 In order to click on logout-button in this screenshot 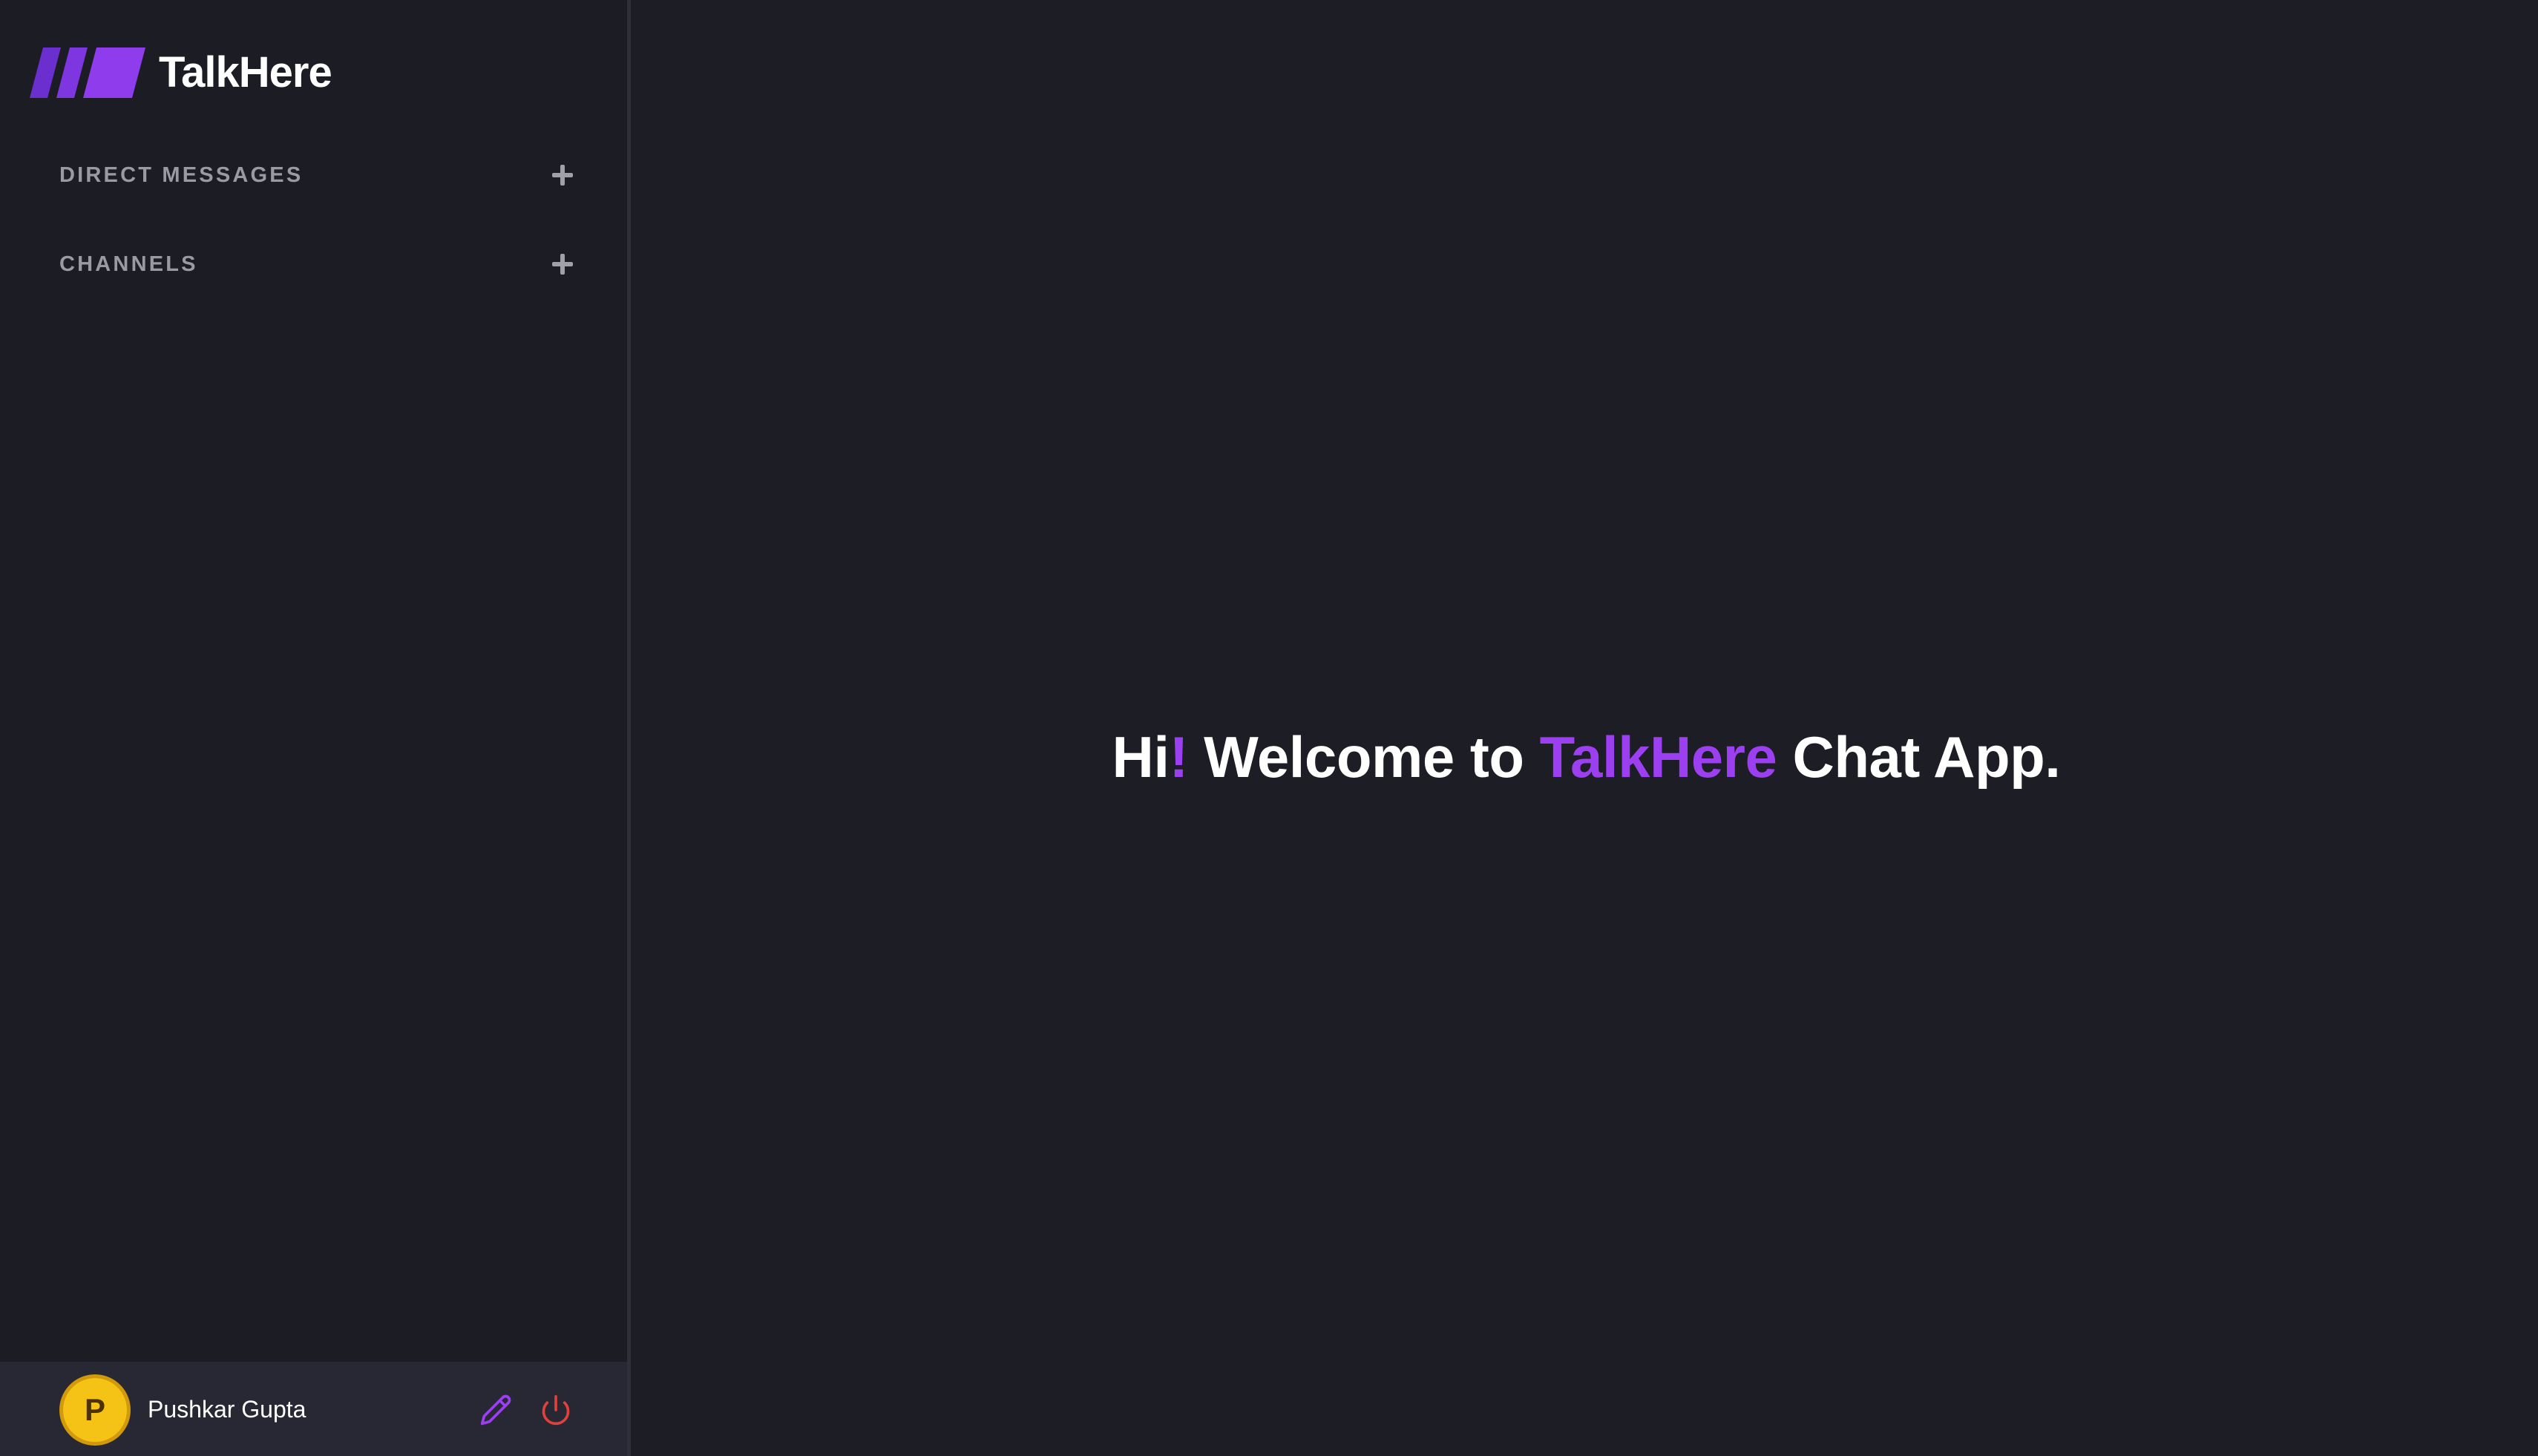, I will do `click(556, 1410)`.